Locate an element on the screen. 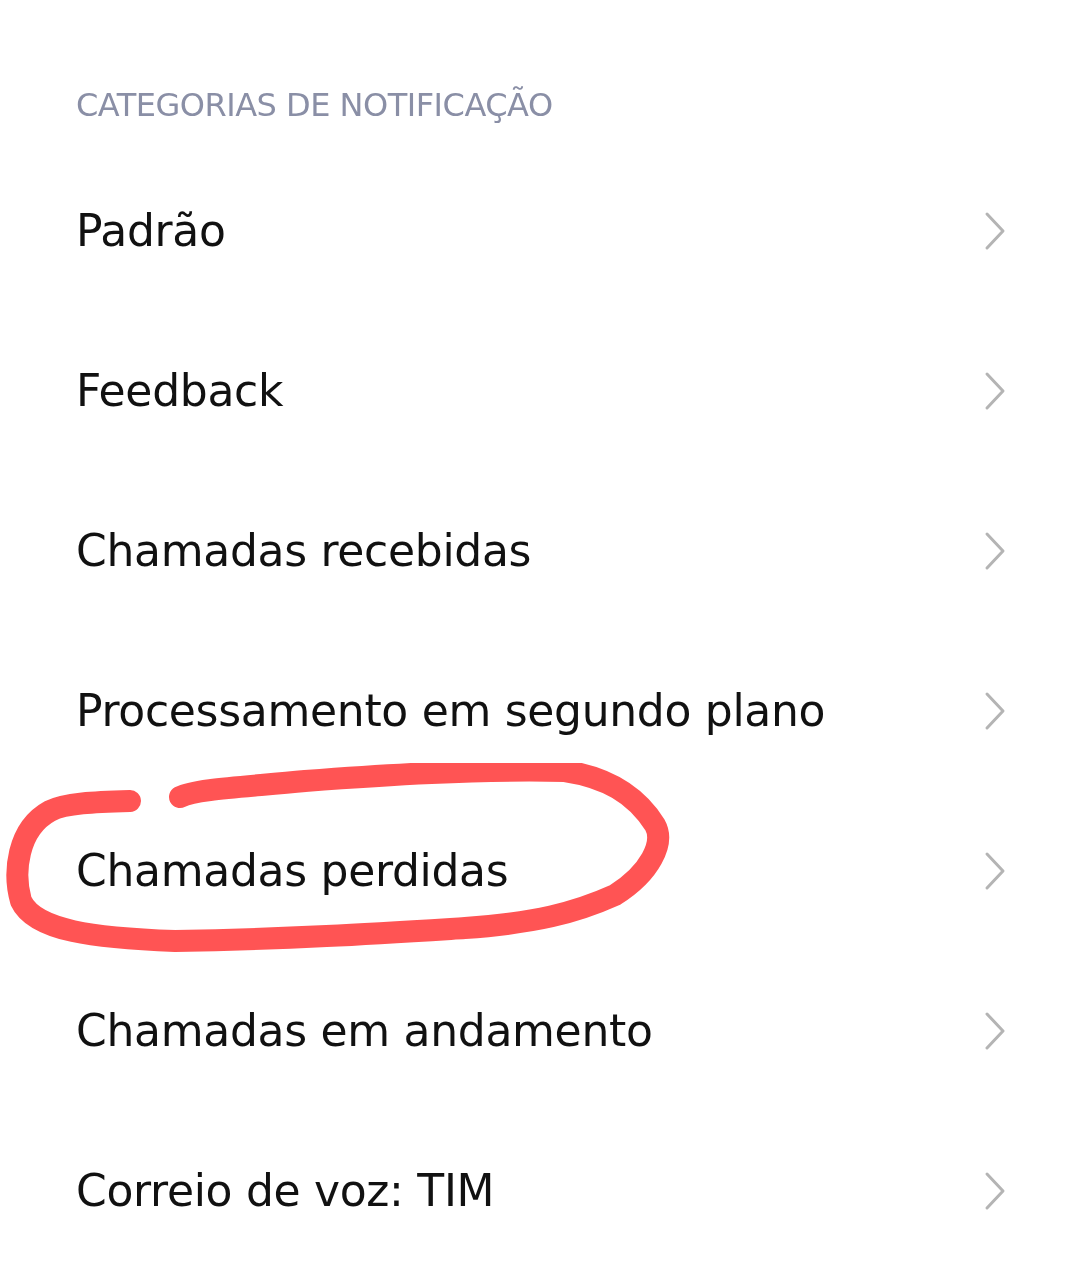 Image resolution: width=1080 pixels, height=1274 pixels. category-row: Chamadas perdidas is located at coordinates (540, 871).